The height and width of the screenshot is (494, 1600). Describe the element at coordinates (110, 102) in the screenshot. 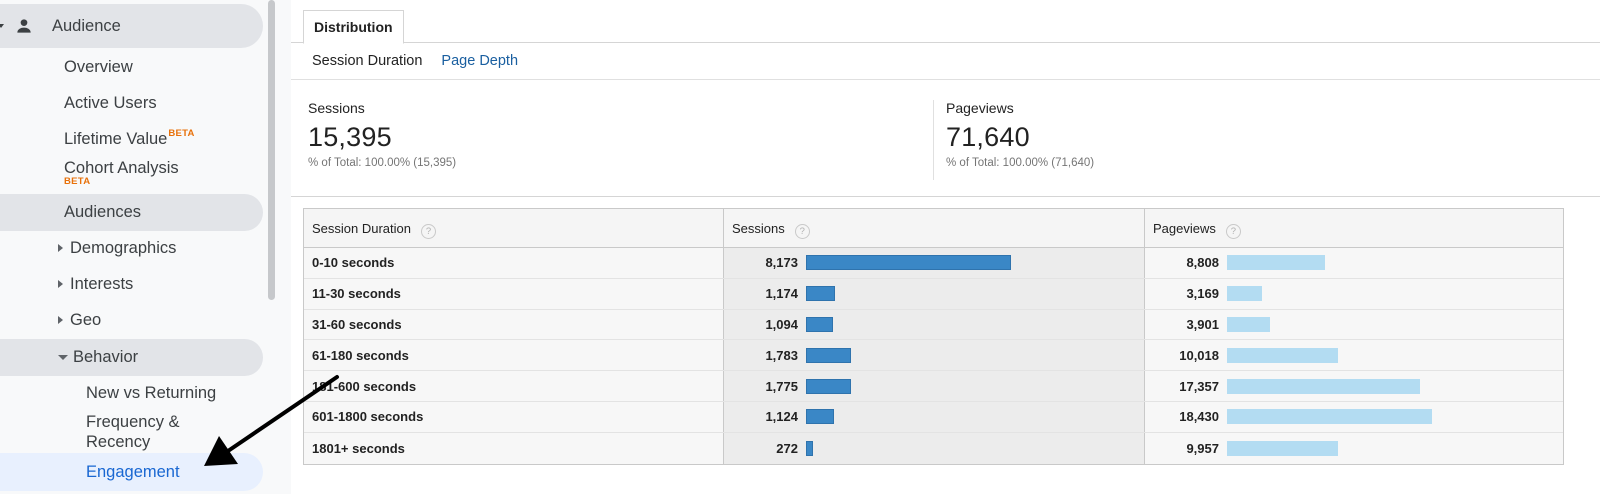

I see `sidebar-item-label: Active Users` at that location.